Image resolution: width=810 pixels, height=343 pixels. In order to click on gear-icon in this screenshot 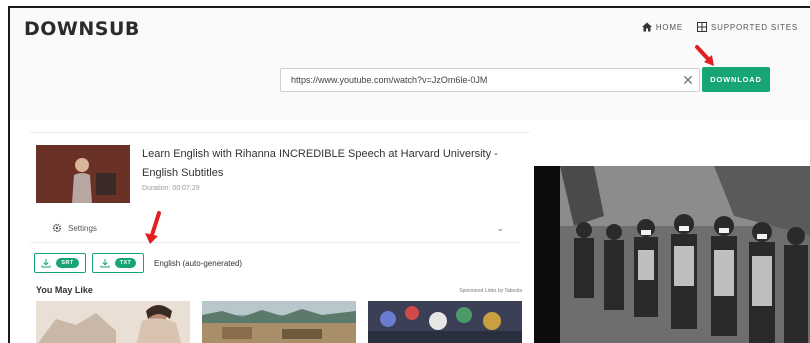, I will do `click(57, 228)`.